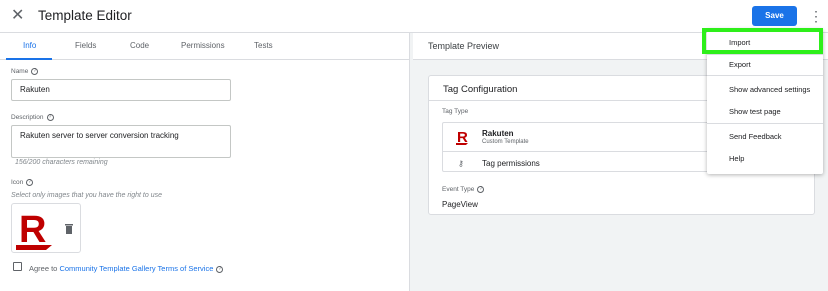 This screenshot has width=828, height=291. What do you see at coordinates (463, 189) in the screenshot?
I see `event-type-label: Event Type?` at bounding box center [463, 189].